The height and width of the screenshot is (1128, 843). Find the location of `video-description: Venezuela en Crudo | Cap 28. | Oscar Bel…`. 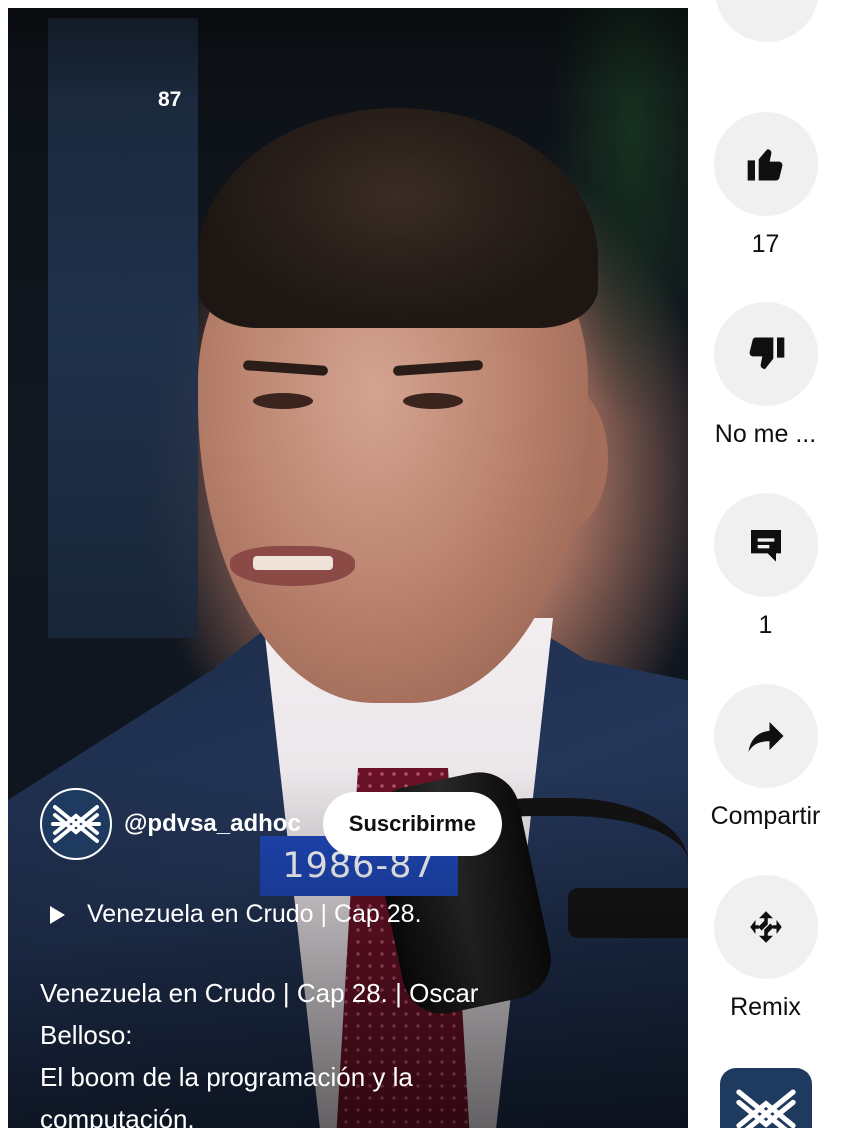

video-description: Venezuela en Crudo | Cap 28. | Oscar Bel… is located at coordinates (290, 1050).